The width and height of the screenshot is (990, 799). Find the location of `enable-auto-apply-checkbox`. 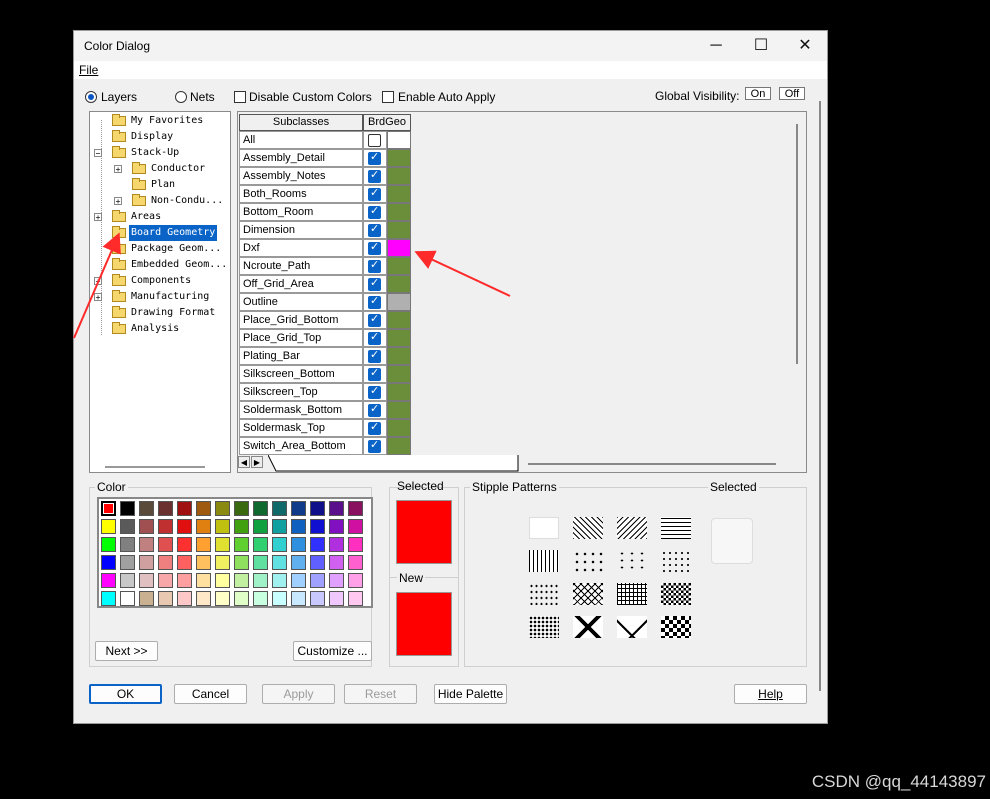

enable-auto-apply-checkbox is located at coordinates (388, 97).